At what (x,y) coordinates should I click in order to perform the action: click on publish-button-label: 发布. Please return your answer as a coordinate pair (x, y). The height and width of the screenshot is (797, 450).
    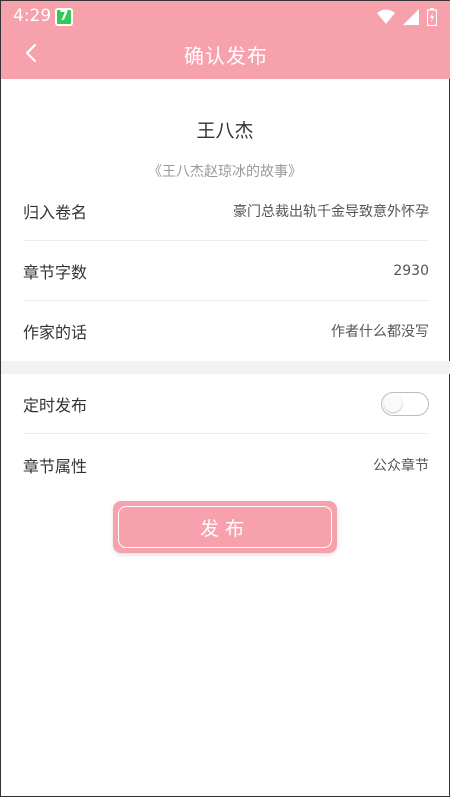
    Looking at the image, I should click on (224, 528).